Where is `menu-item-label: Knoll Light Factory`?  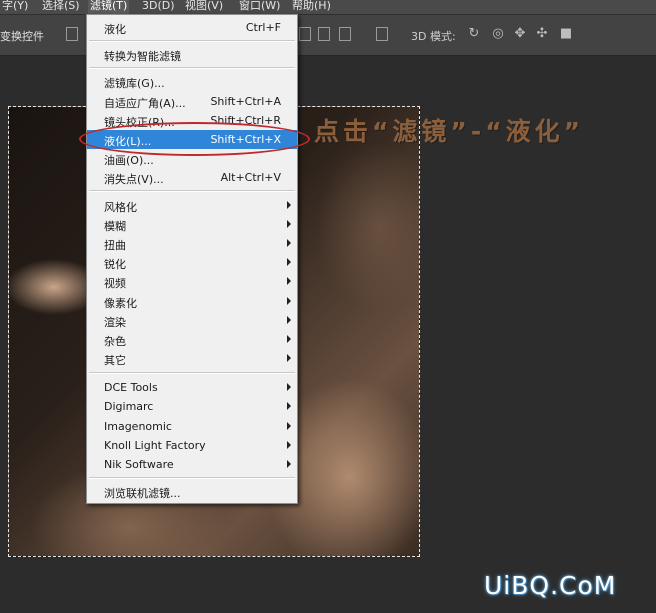 menu-item-label: Knoll Light Factory is located at coordinates (155, 445).